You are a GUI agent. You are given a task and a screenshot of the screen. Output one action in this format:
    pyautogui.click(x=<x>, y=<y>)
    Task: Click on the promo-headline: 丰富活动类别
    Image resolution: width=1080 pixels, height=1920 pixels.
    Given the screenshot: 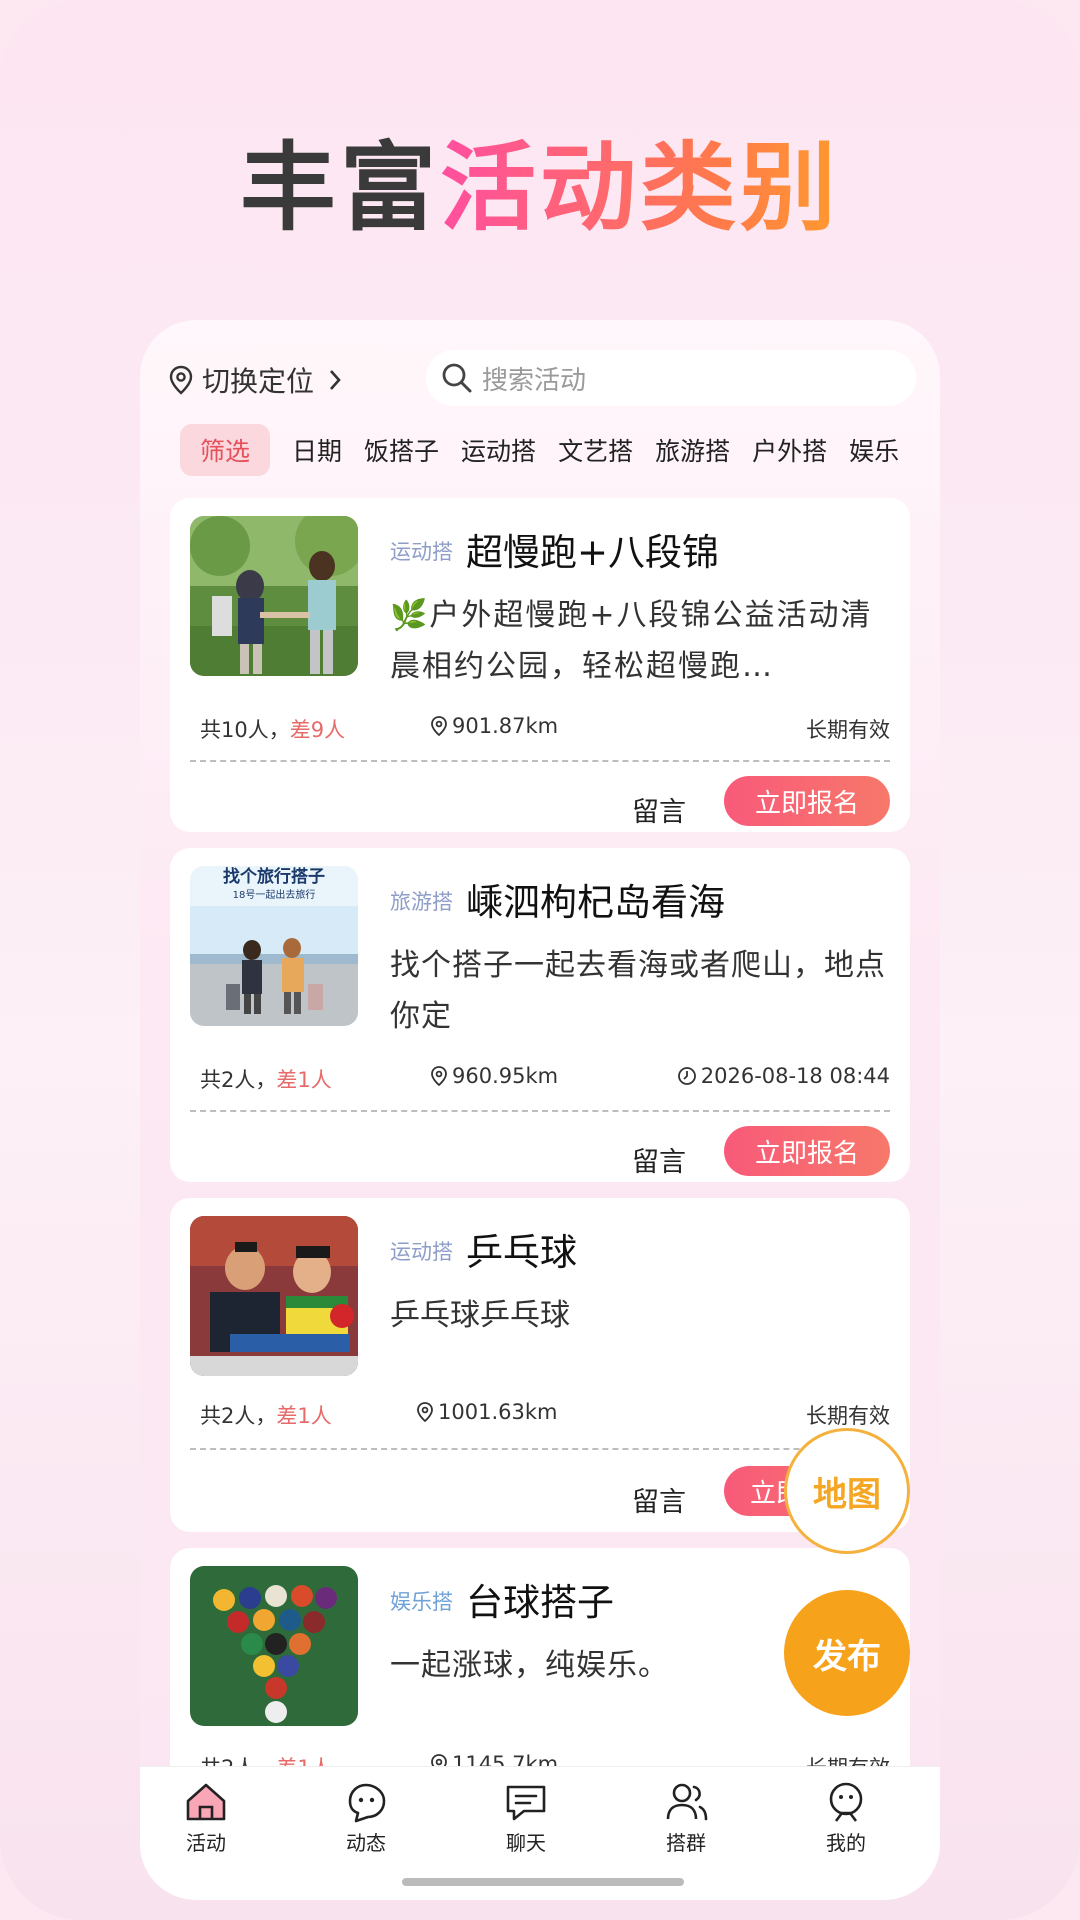 What is the action you would take?
    pyautogui.click(x=540, y=179)
    